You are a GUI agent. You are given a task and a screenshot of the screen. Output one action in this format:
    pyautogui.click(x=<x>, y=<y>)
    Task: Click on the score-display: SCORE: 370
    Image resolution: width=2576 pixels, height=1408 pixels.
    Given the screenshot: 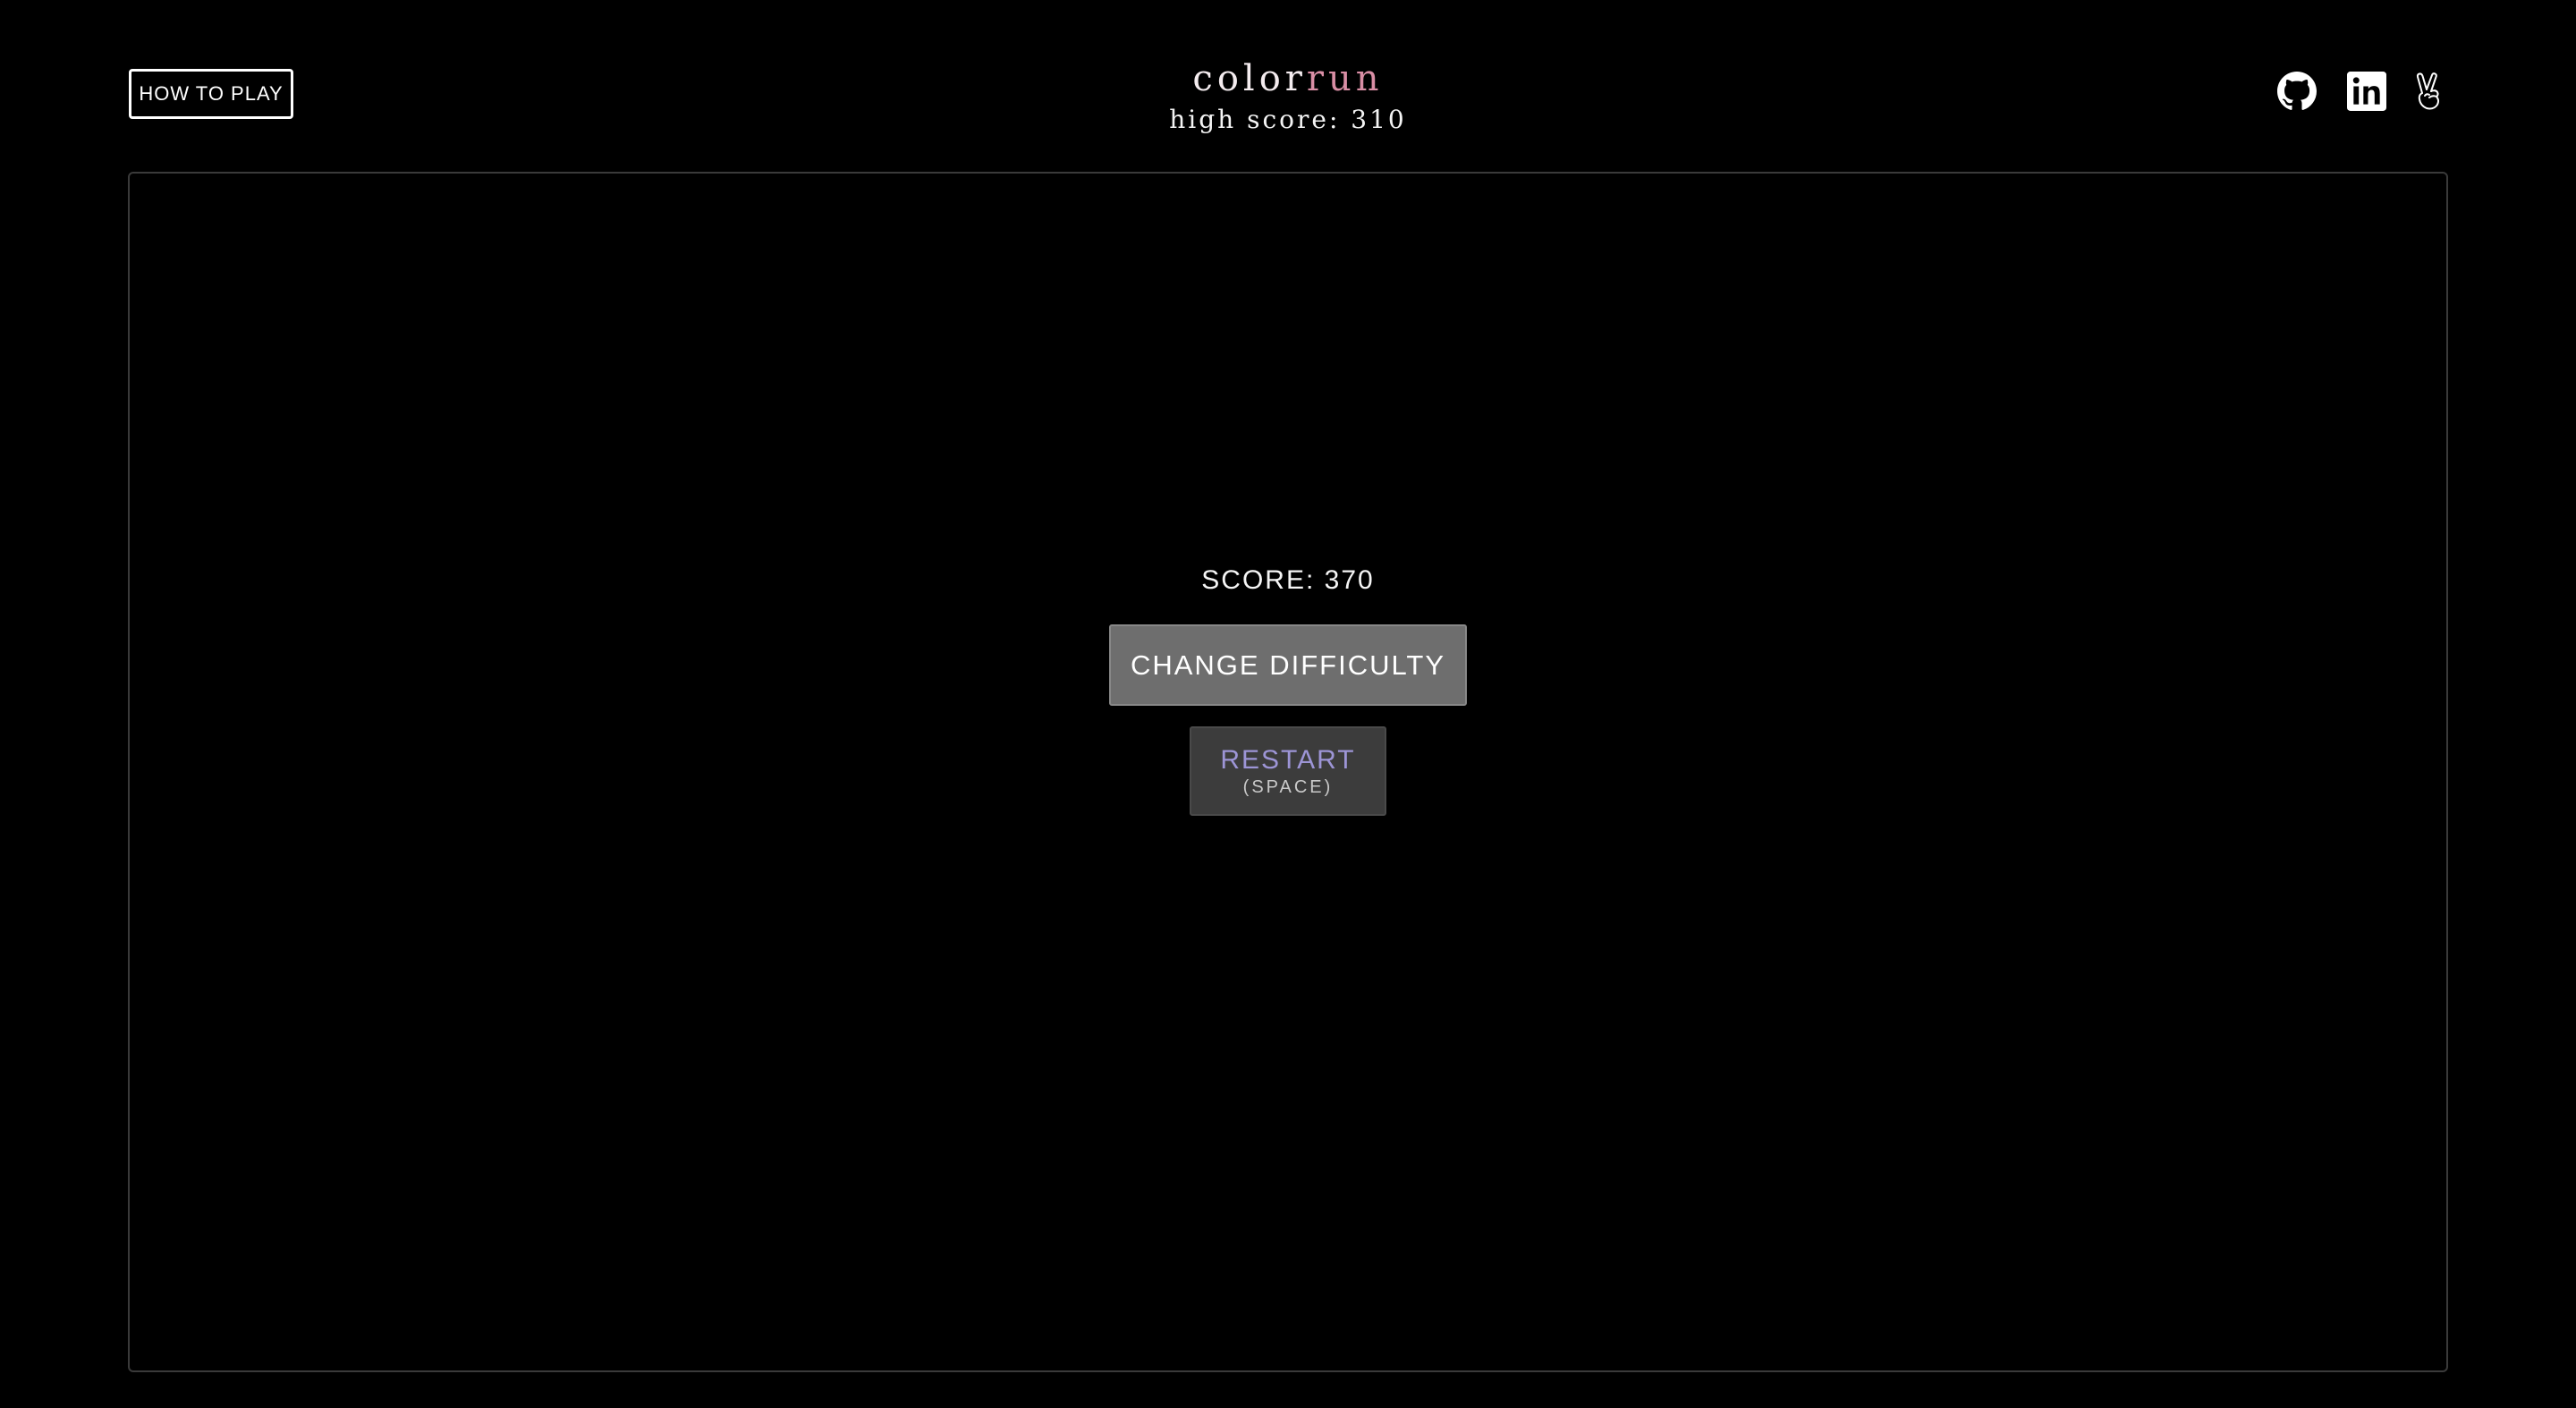 What is the action you would take?
    pyautogui.click(x=1288, y=580)
    